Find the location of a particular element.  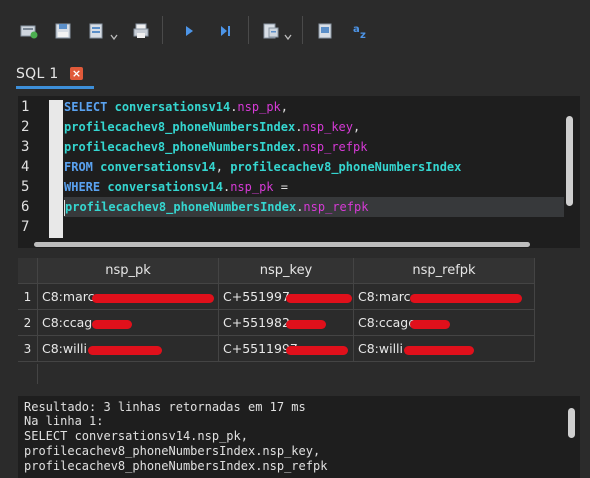

line-number: 5 is located at coordinates (25, 187).